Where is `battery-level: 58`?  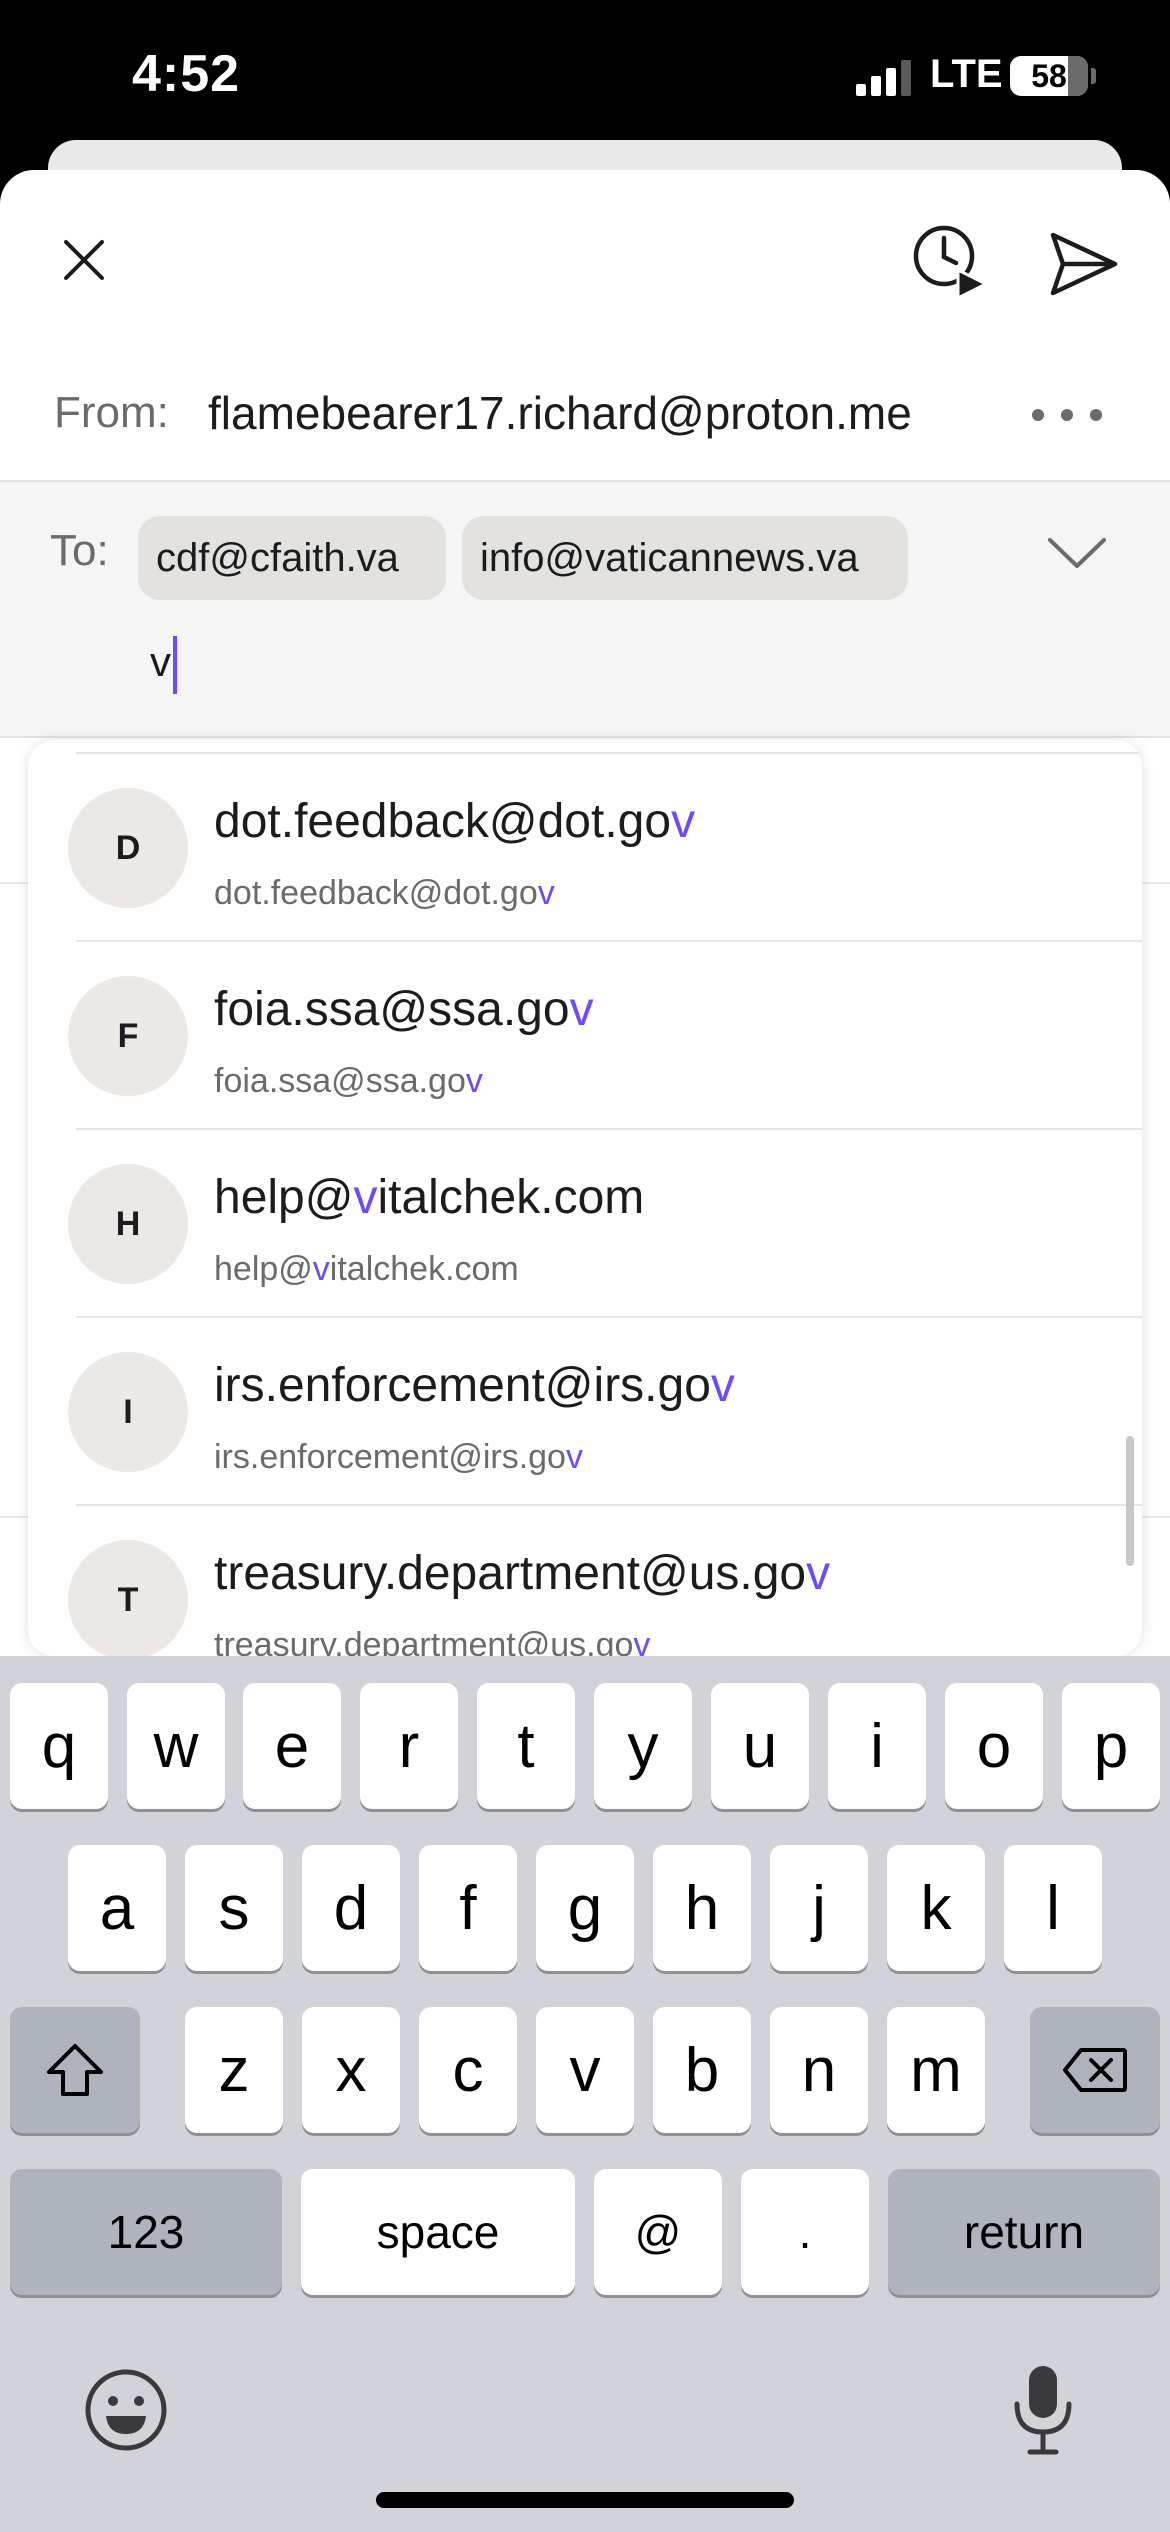
battery-level: 58 is located at coordinates (1049, 76).